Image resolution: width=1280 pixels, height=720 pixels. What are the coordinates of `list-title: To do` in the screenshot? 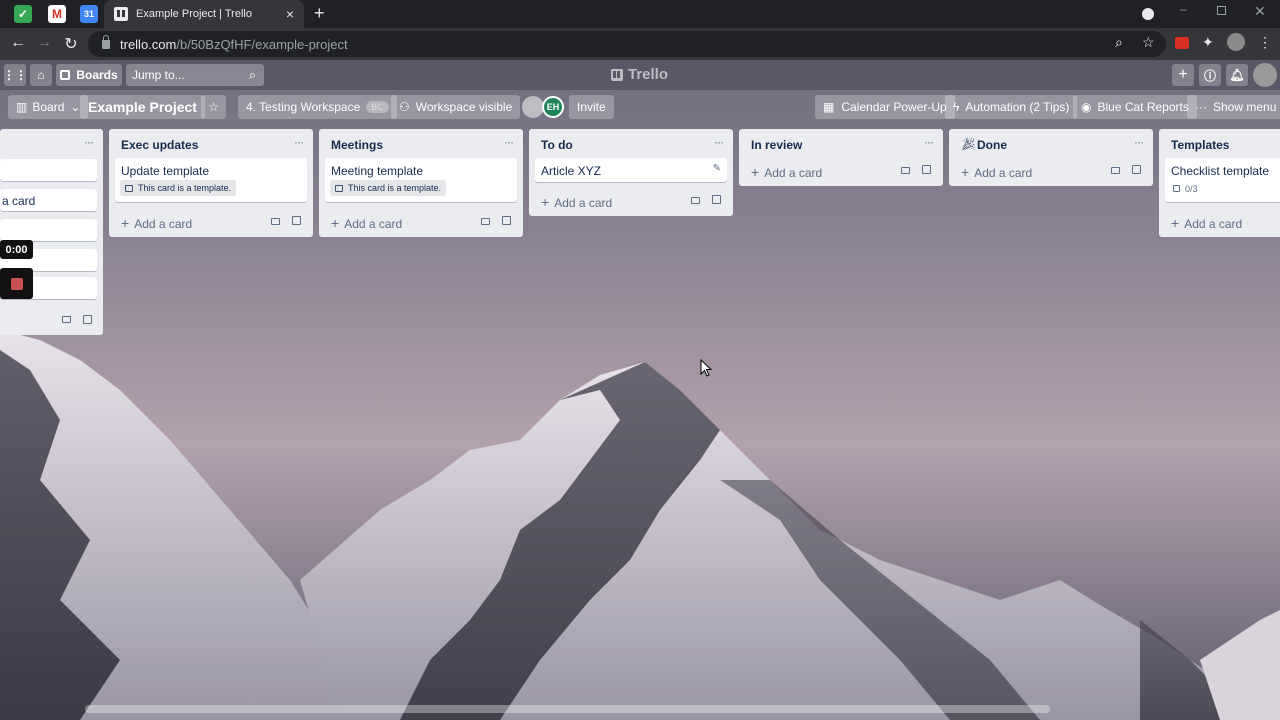 It's located at (557, 145).